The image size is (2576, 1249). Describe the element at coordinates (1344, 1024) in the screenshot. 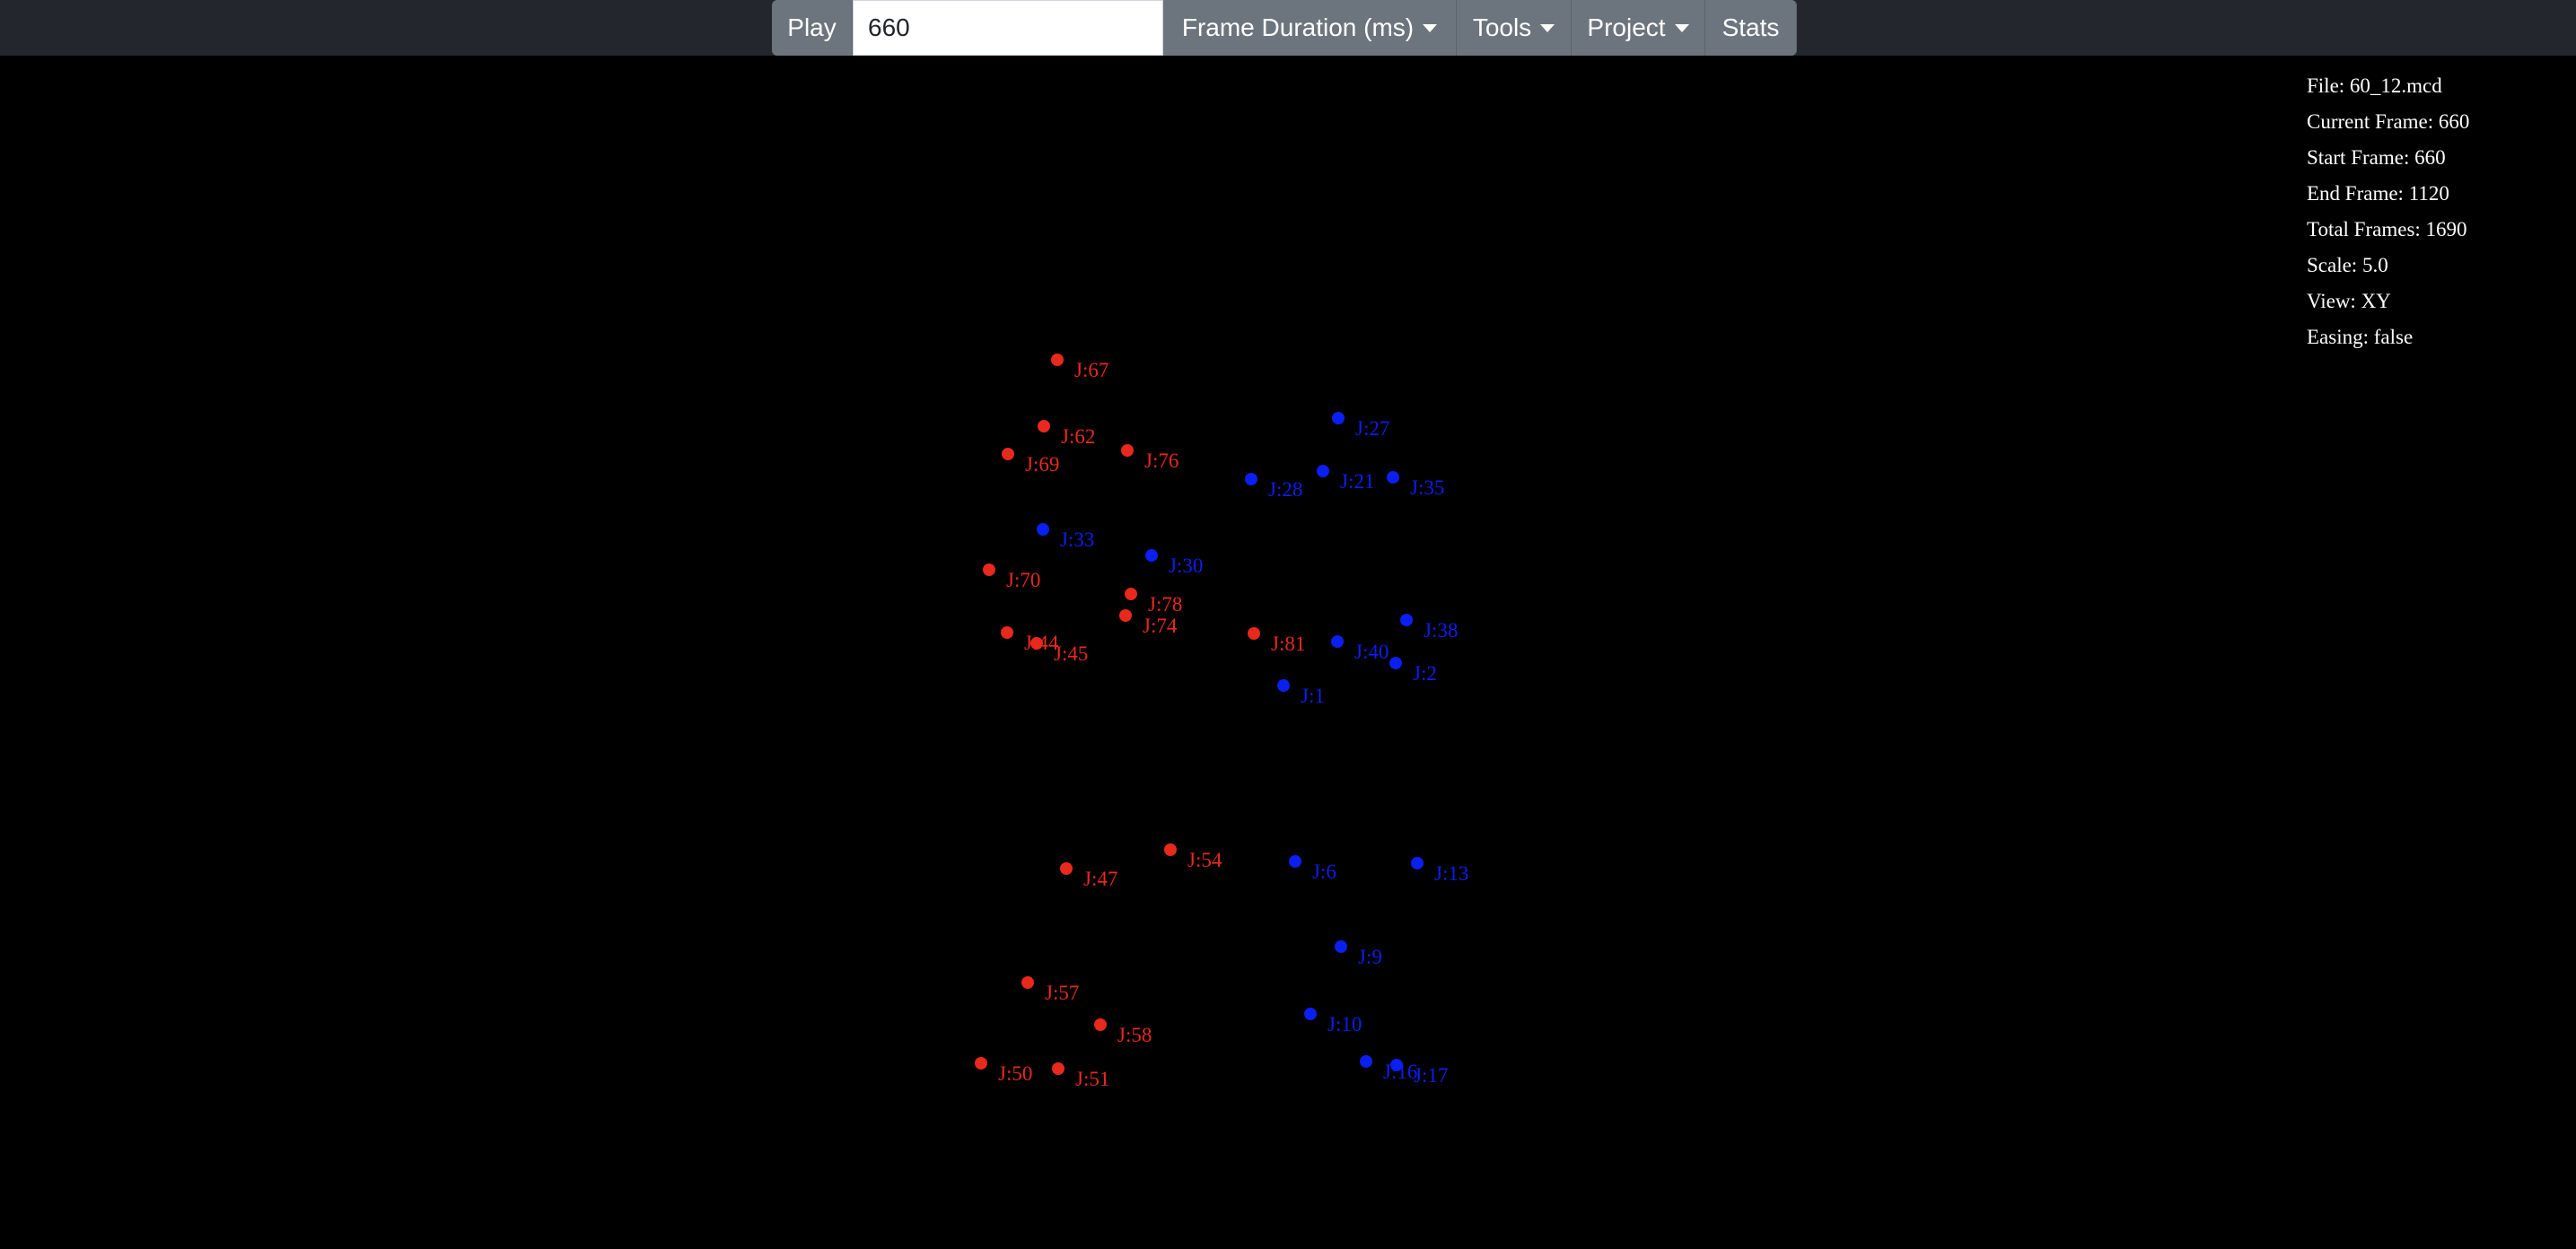

I see `joint-label: J:10` at that location.